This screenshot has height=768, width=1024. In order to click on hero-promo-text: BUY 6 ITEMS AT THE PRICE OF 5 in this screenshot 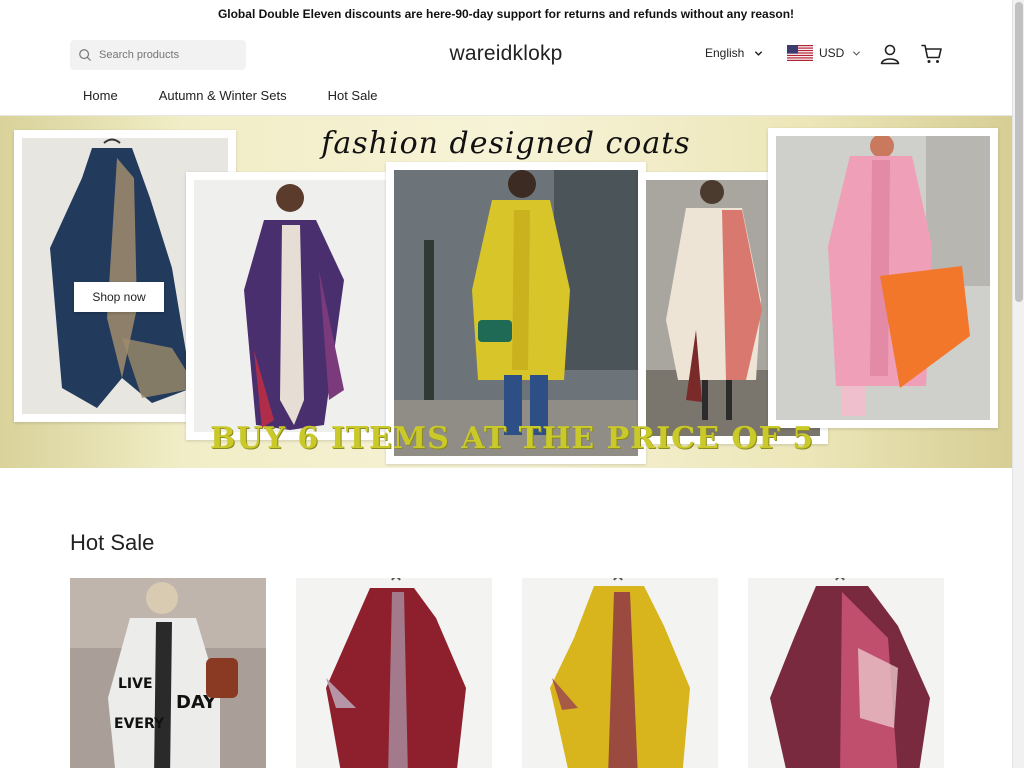, I will do `click(512, 438)`.